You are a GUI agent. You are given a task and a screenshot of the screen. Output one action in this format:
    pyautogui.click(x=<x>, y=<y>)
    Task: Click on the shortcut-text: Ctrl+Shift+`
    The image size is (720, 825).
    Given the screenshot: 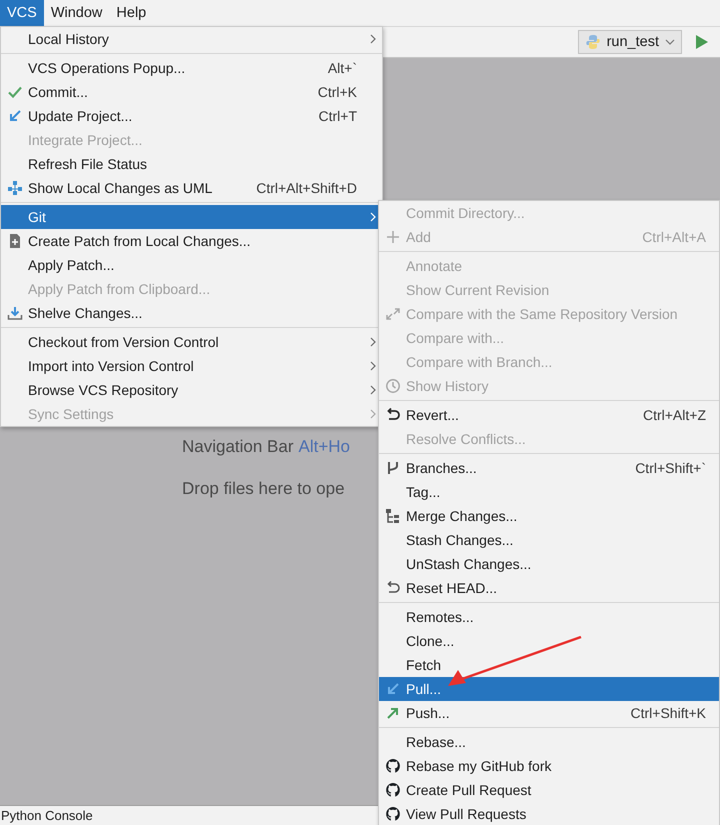 What is the action you would take?
    pyautogui.click(x=671, y=468)
    